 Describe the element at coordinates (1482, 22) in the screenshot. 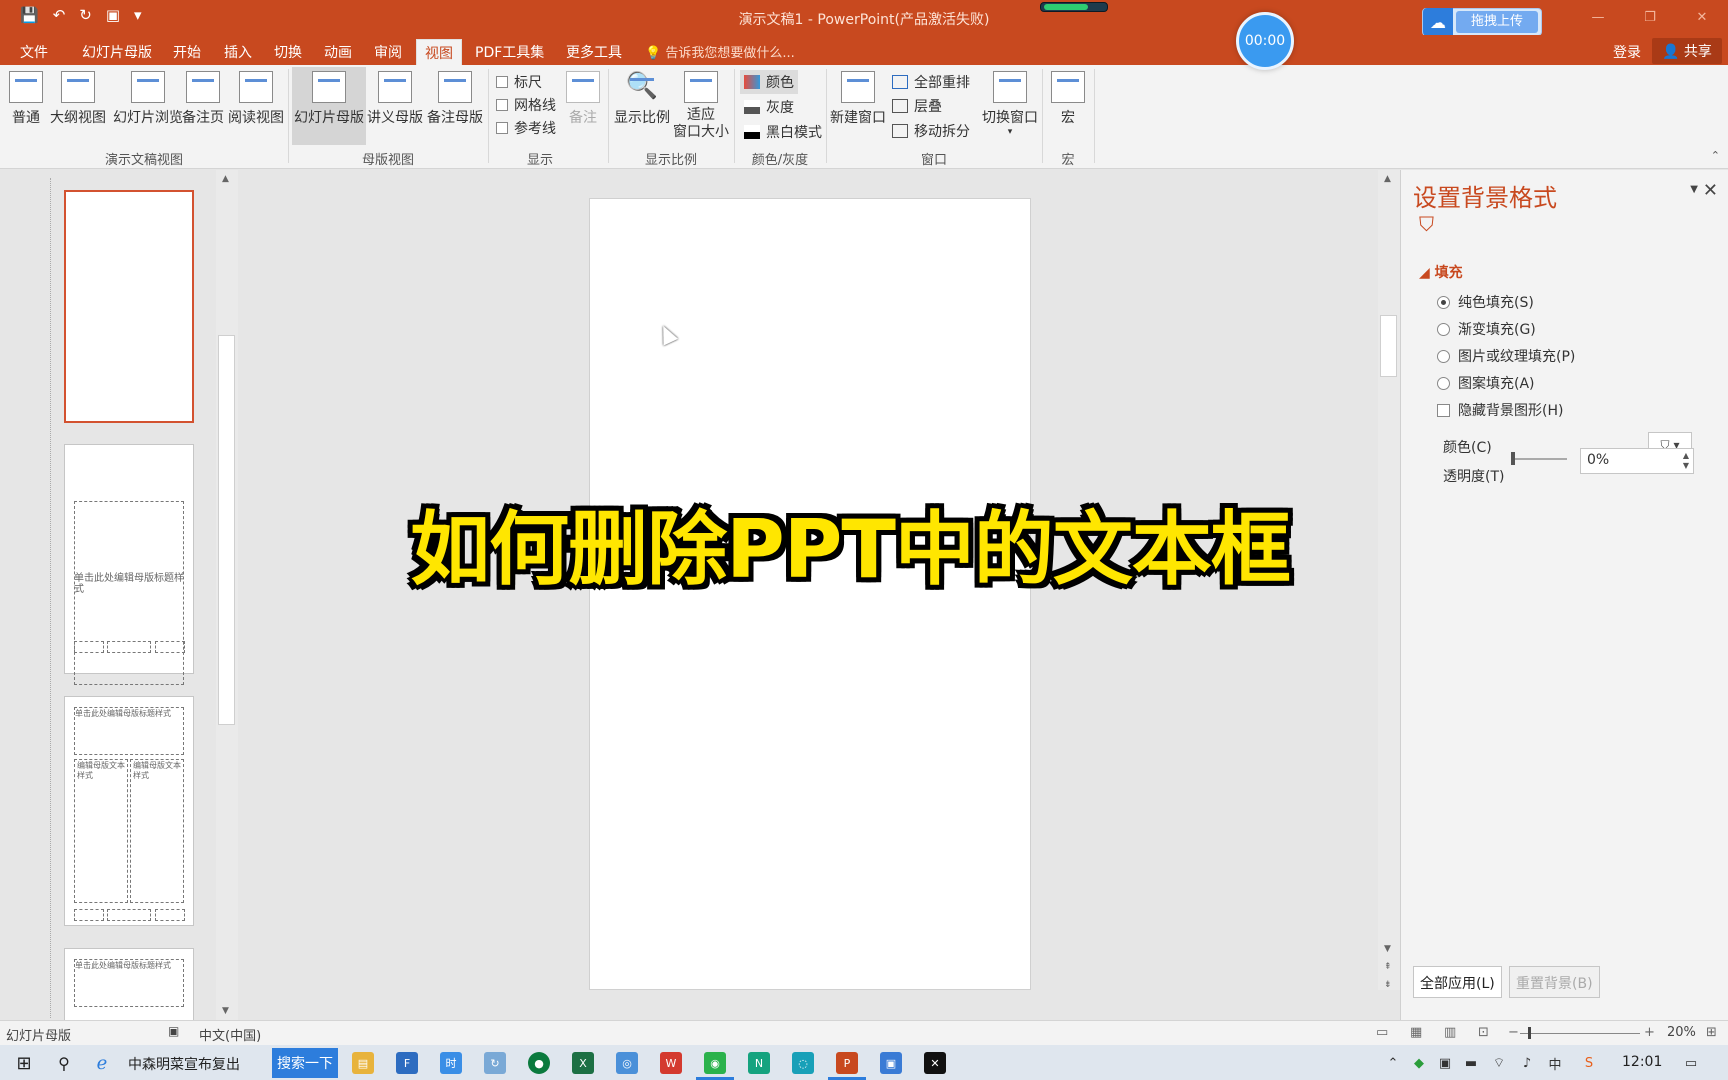

I see `cloud-upload-widget: ☁ 拖拽上传` at that location.